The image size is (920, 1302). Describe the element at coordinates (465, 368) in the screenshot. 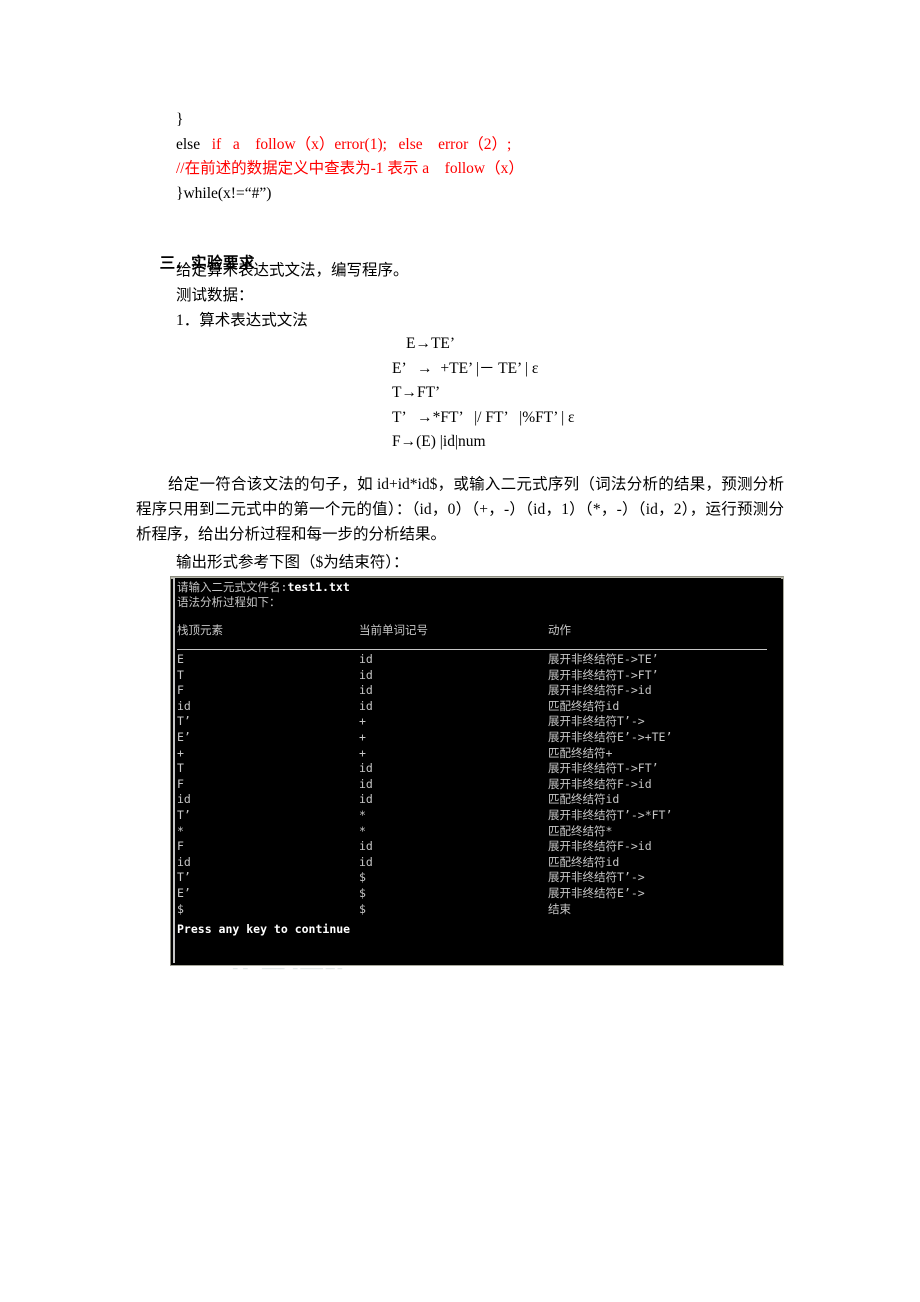

I see `grammar-production: E’ → +TE’ |－ TE’ | ε` at that location.